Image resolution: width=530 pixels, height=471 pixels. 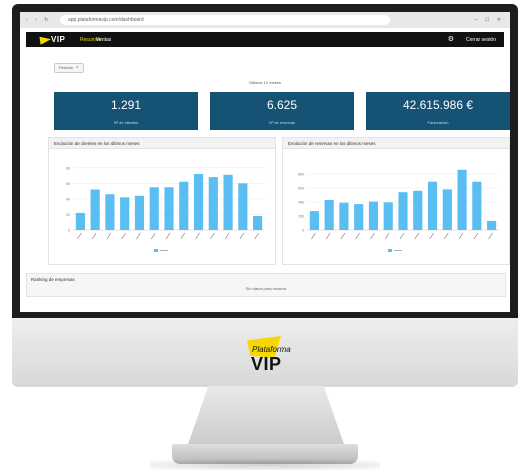 I want to click on user-menu: Cerrar sesión, so click(x=481, y=40).